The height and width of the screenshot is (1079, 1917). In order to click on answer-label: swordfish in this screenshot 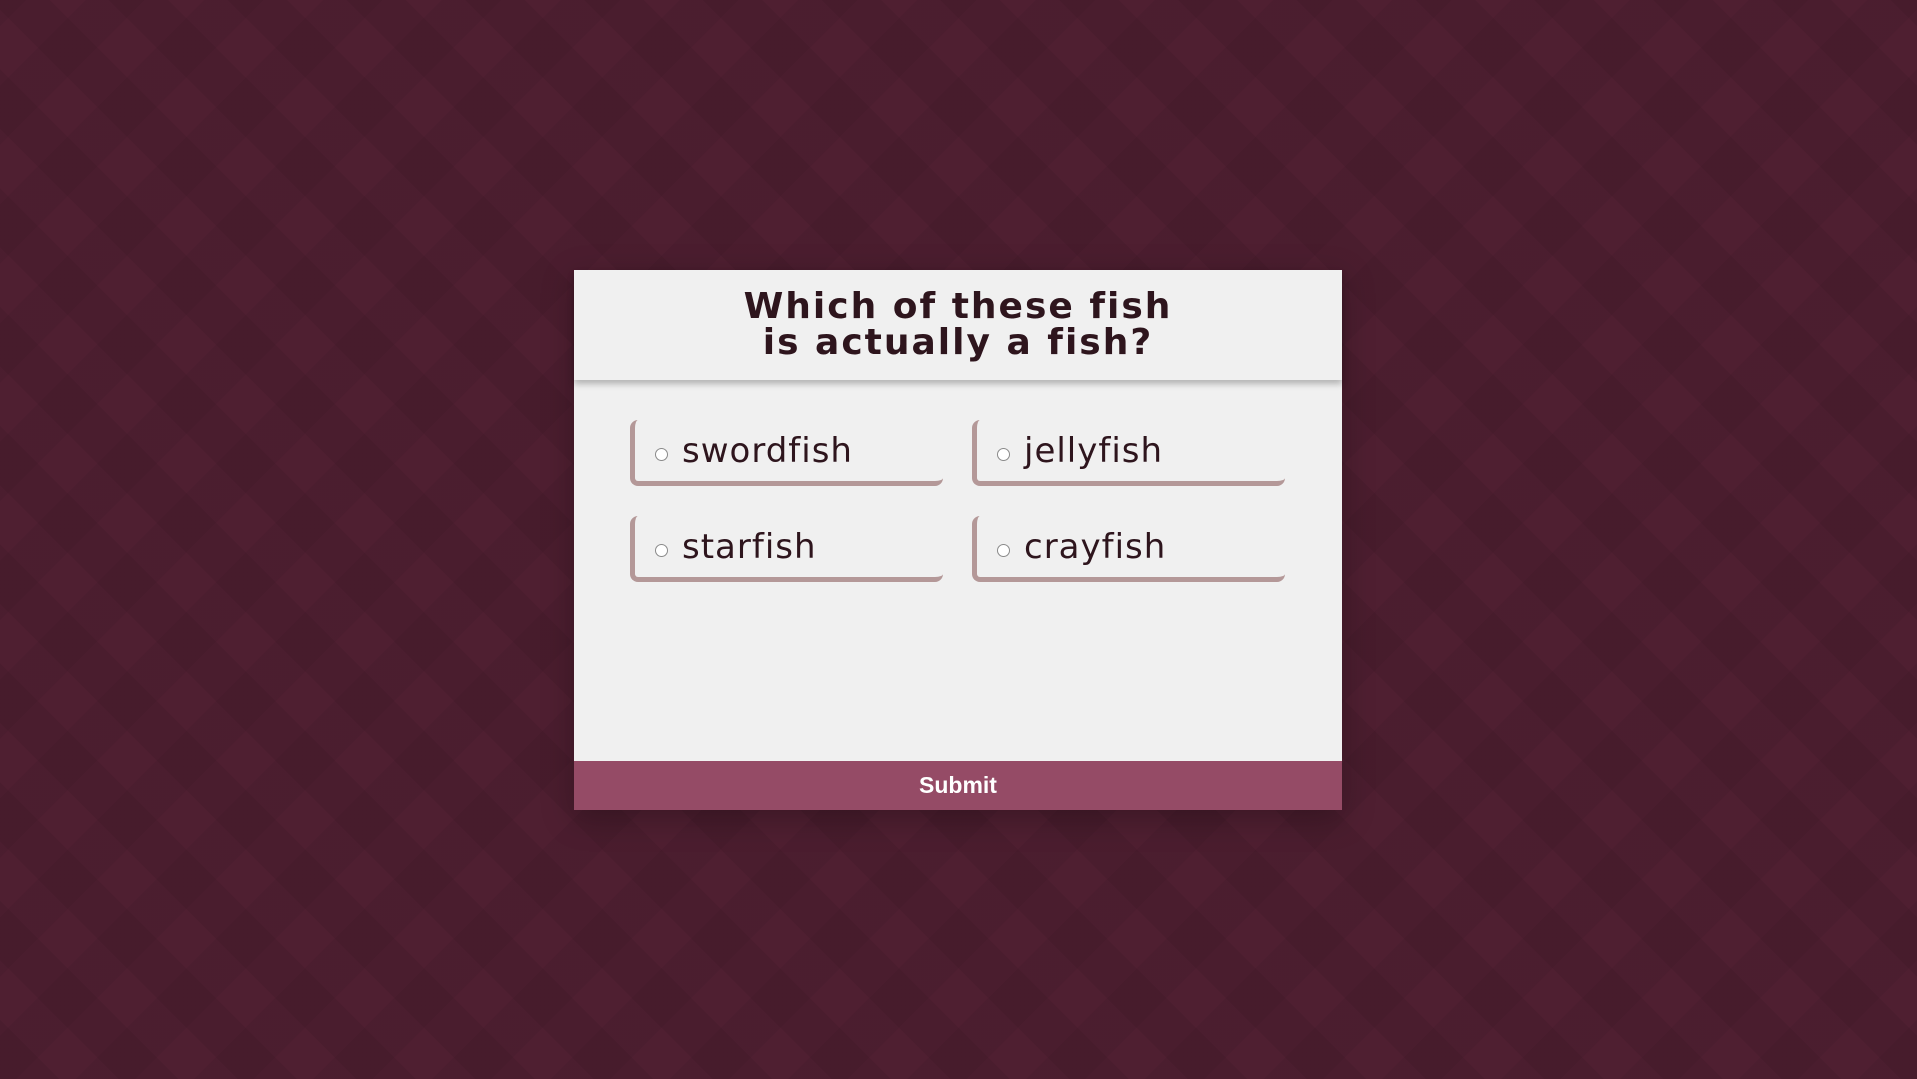, I will do `click(767, 450)`.